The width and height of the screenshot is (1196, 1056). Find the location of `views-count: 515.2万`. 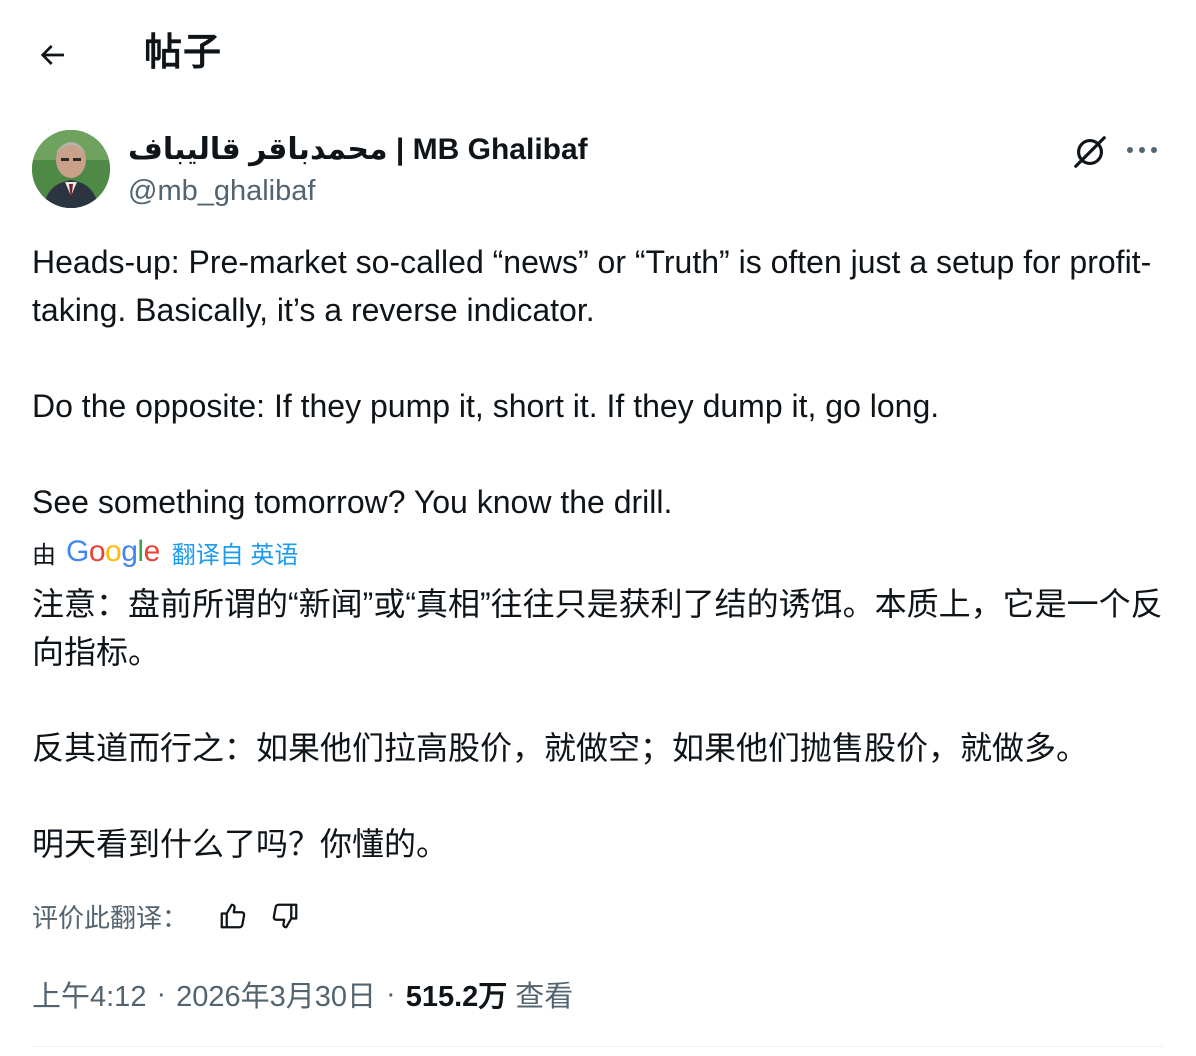

views-count: 515.2万 is located at coordinates (456, 997).